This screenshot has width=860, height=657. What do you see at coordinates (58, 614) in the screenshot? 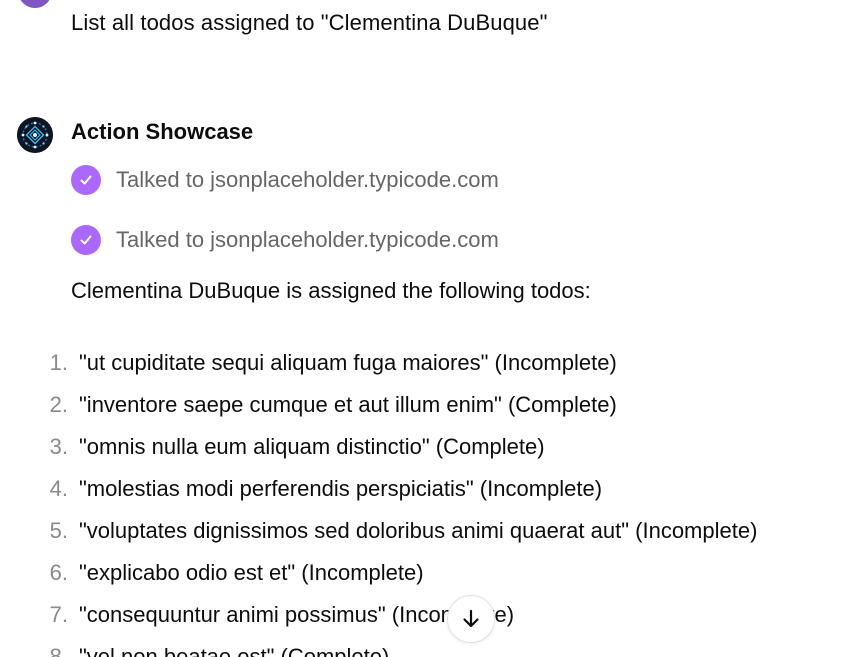
I see `list-number: 7.` at bounding box center [58, 614].